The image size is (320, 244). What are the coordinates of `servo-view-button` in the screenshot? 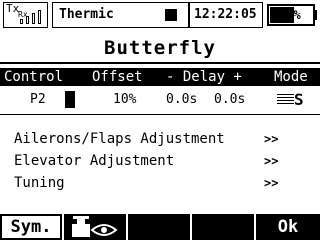 It's located at (95, 227).